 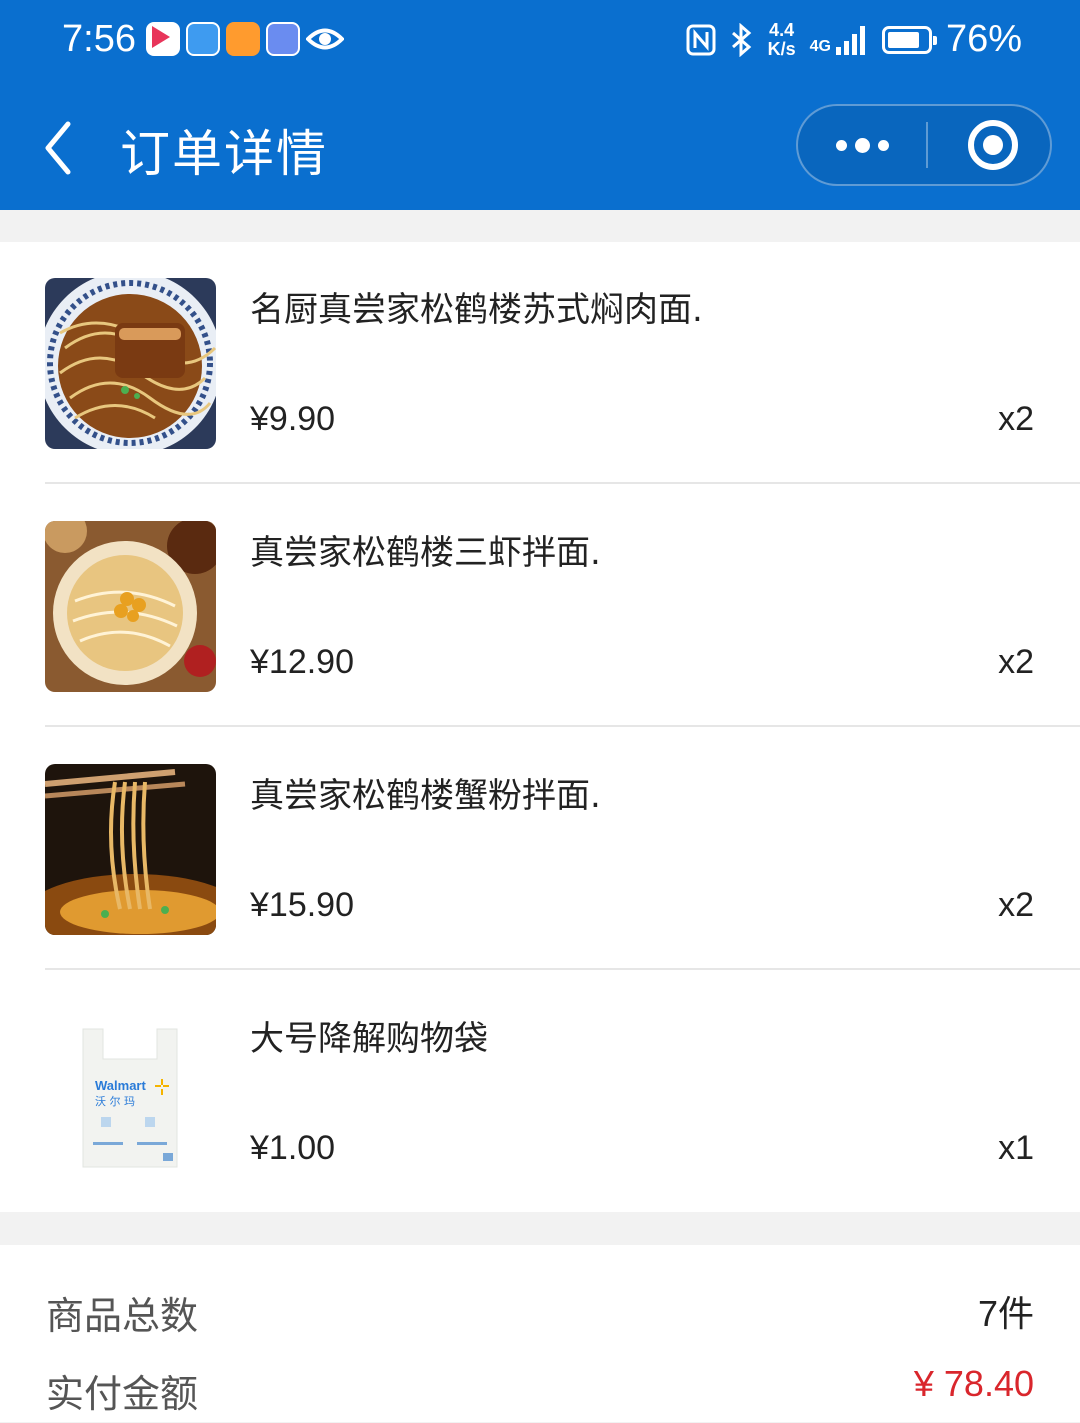 I want to click on item-name: 真尝家松鹤楼三虾拌面., so click(x=425, y=553).